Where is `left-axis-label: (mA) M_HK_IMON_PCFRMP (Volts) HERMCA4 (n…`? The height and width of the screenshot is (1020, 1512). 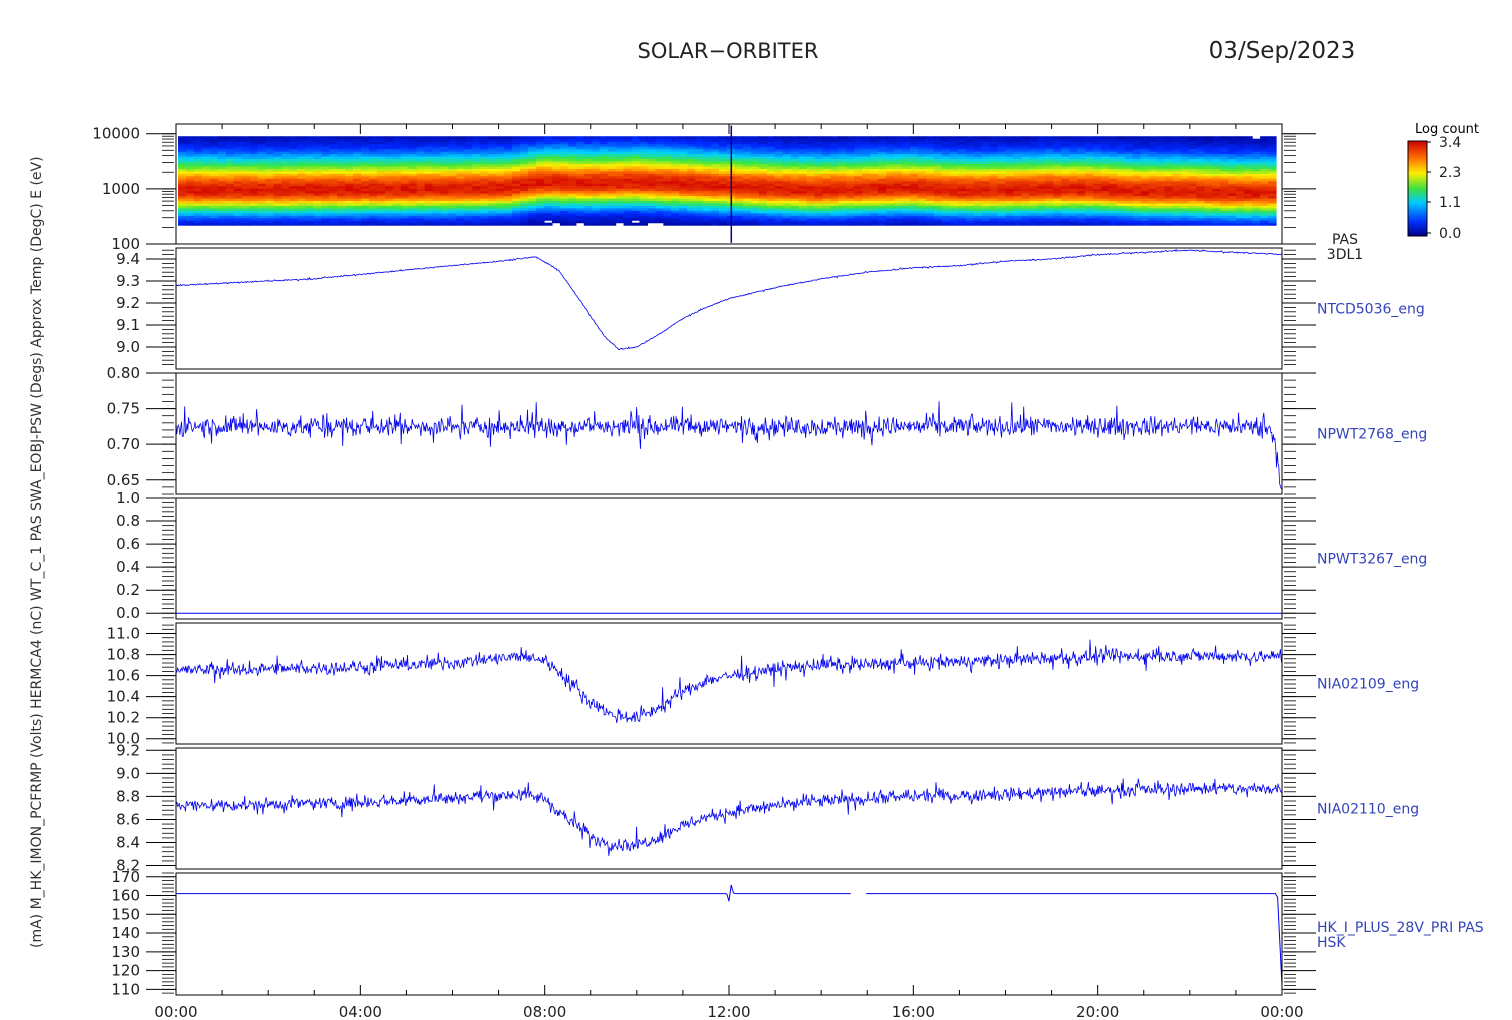
left-axis-label: (mA) M_HK_IMON_PCFRMP (Volts) HERMCA4 (n… is located at coordinates (37, 552).